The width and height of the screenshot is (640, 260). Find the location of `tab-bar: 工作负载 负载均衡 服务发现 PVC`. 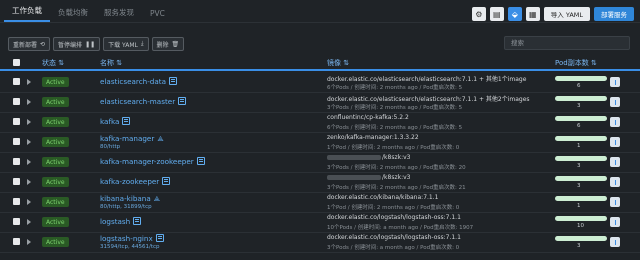

tab-bar: 工作负载 负载均衡 服务发现 PVC is located at coordinates (88, 14).